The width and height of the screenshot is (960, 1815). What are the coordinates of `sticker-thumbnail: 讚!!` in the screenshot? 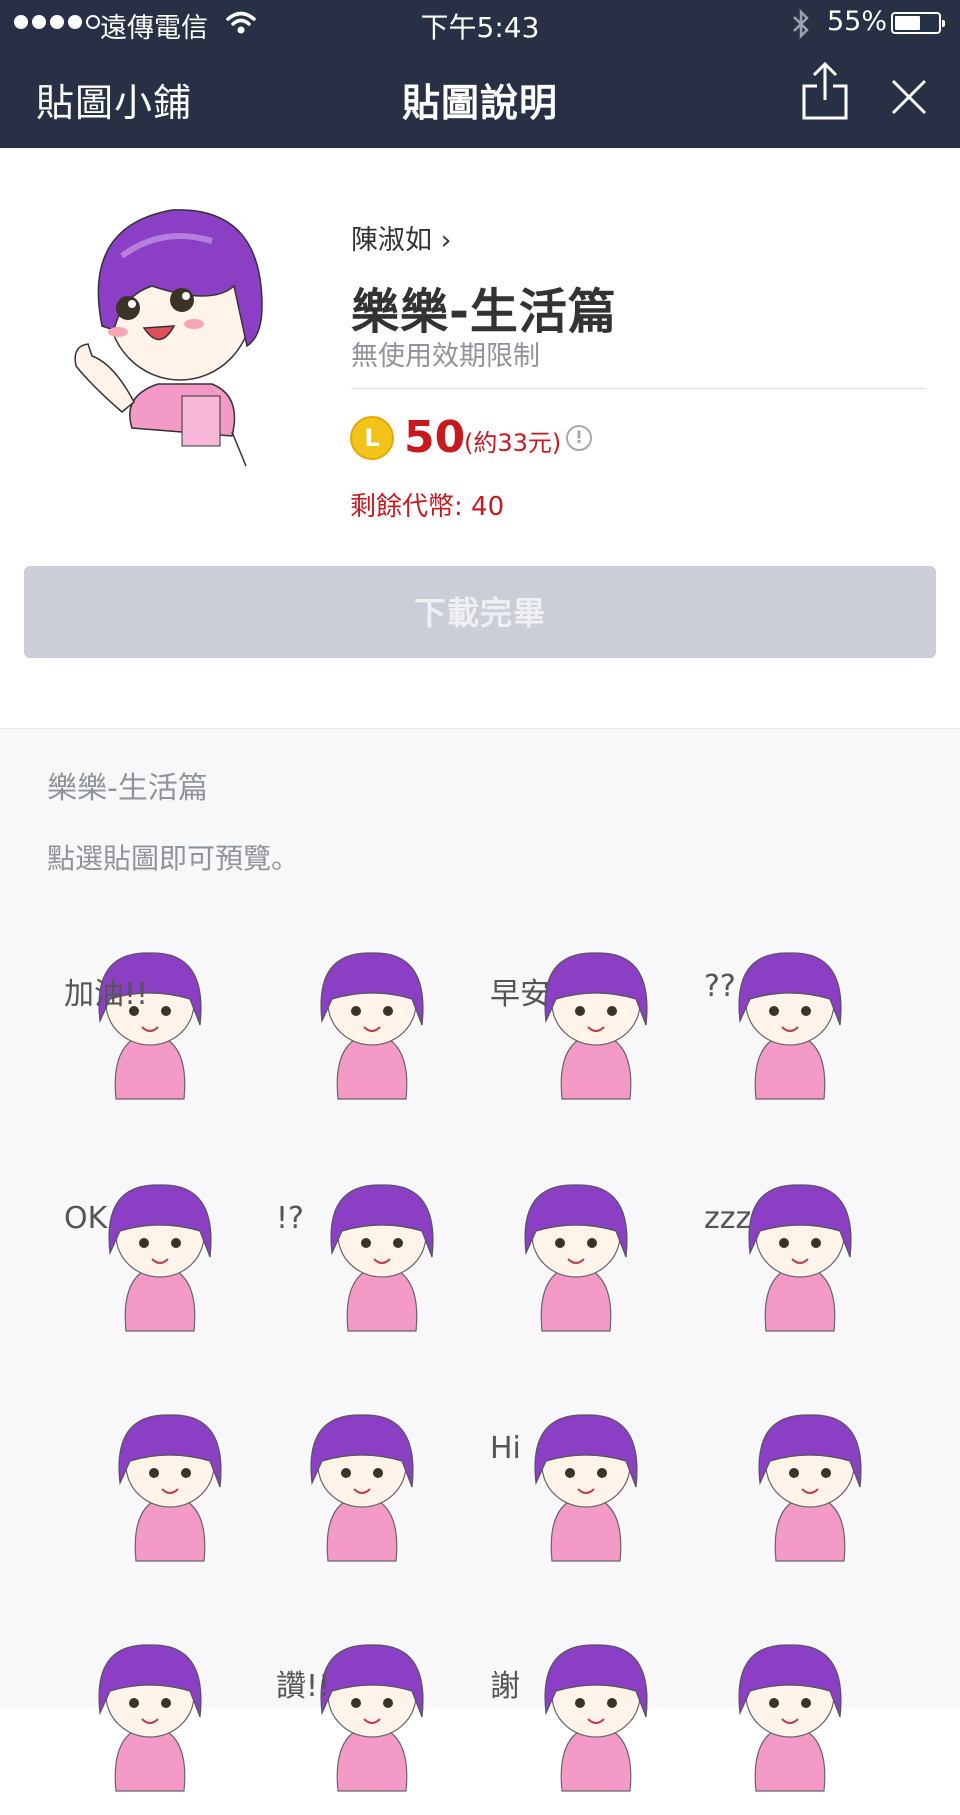 It's located at (372, 1716).